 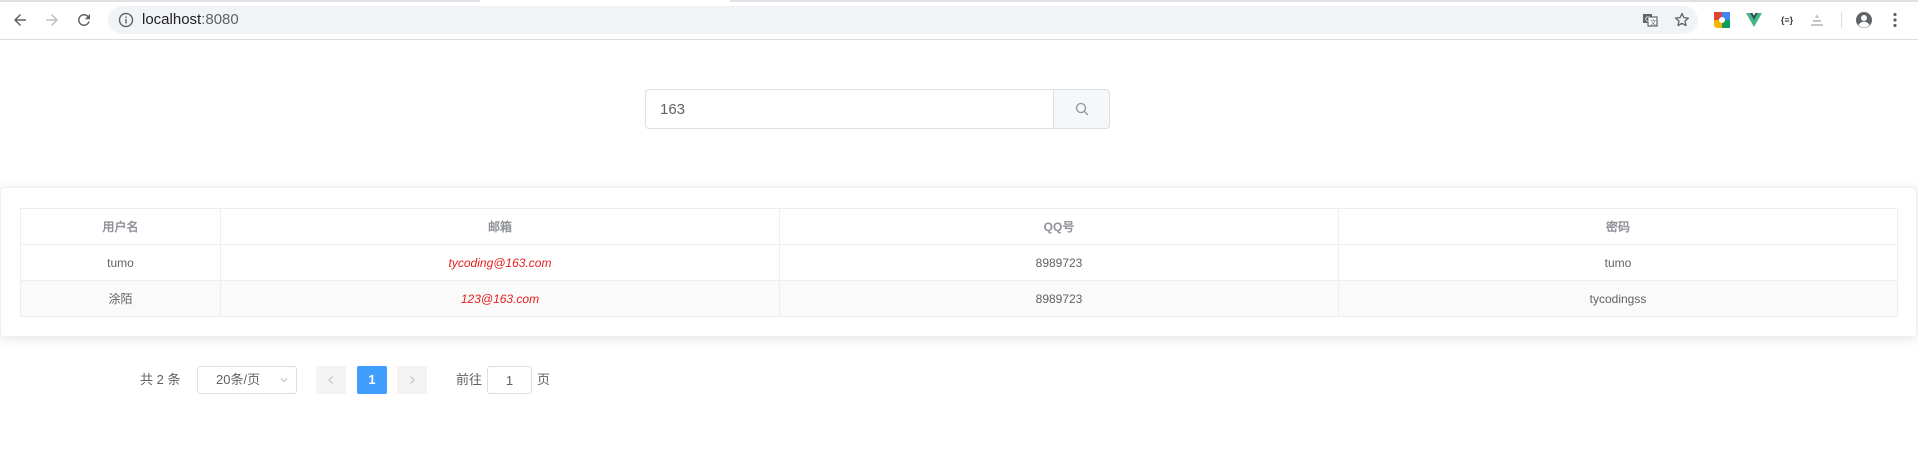 What do you see at coordinates (1787, 20) in the screenshot?
I see `json-icon: {≡}` at bounding box center [1787, 20].